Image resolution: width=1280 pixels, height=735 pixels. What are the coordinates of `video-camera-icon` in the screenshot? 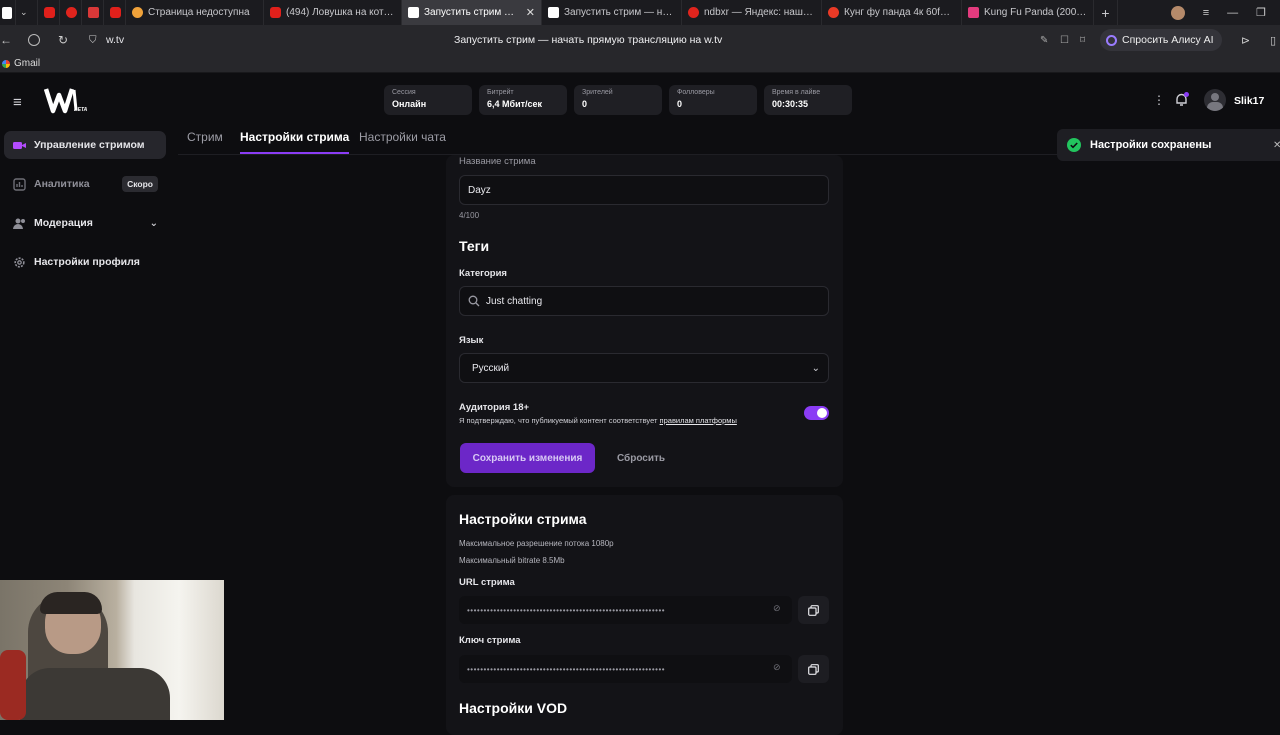 It's located at (19, 145).